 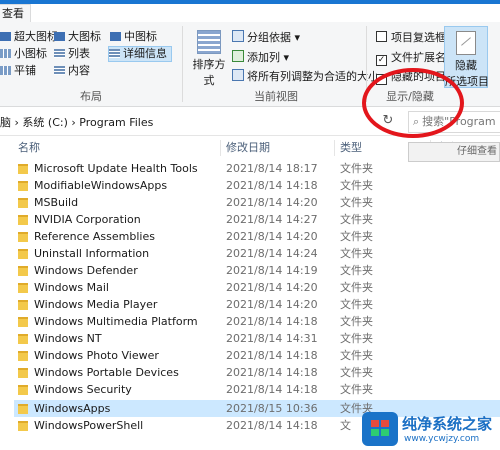 I want to click on layout-list: 列表, so click(x=72, y=54).